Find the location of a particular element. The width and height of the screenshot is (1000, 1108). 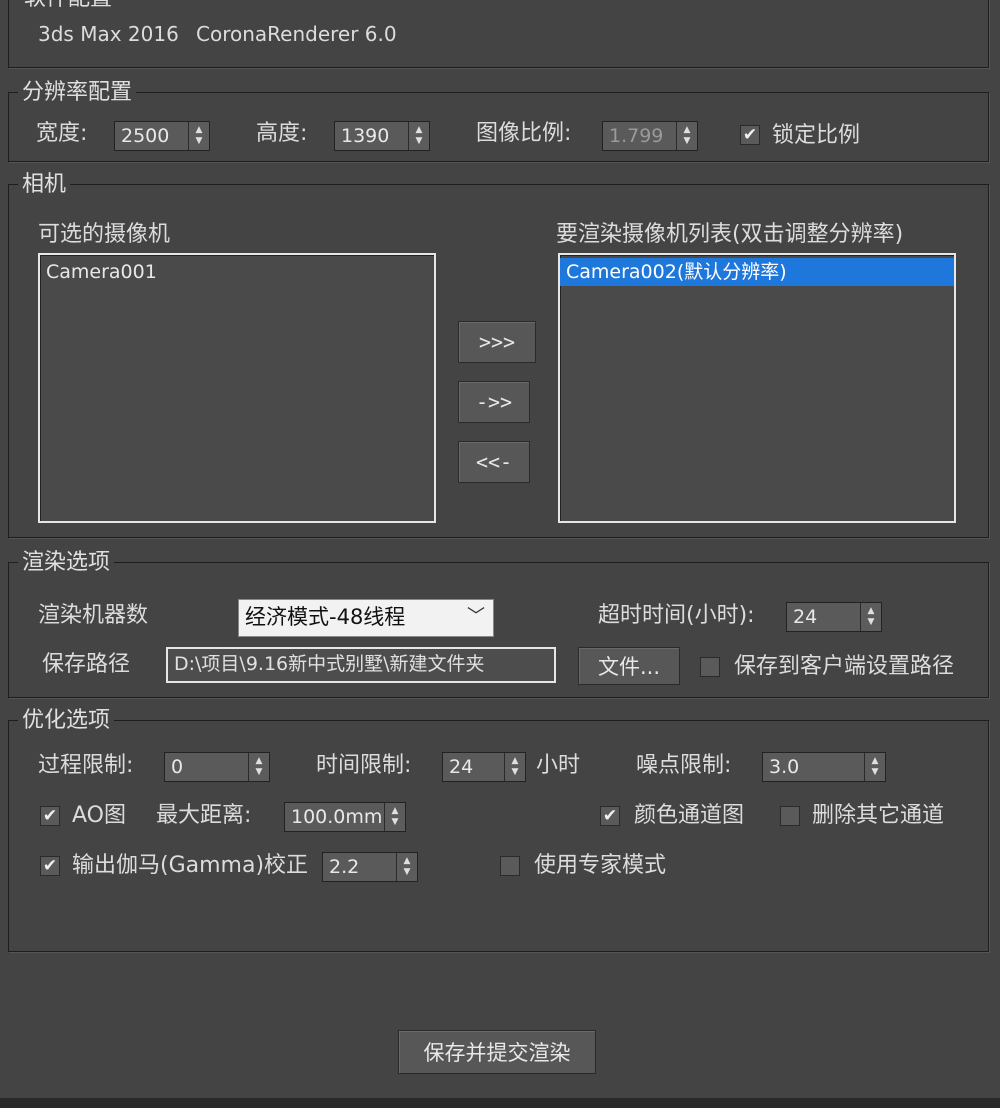

timeout-spinner-arrows: ▲ ▼ is located at coordinates (871, 617).